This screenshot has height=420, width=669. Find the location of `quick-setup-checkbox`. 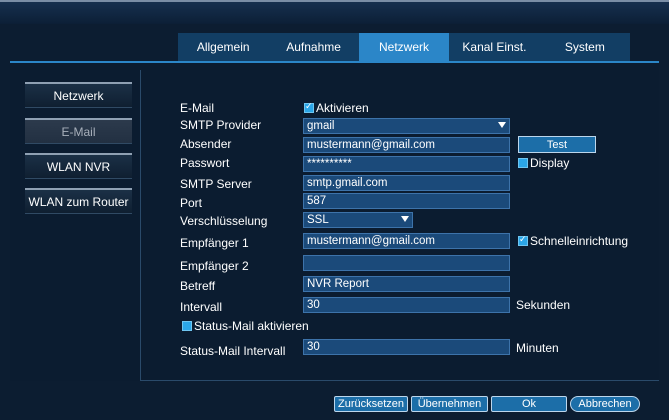

quick-setup-checkbox is located at coordinates (523, 240).